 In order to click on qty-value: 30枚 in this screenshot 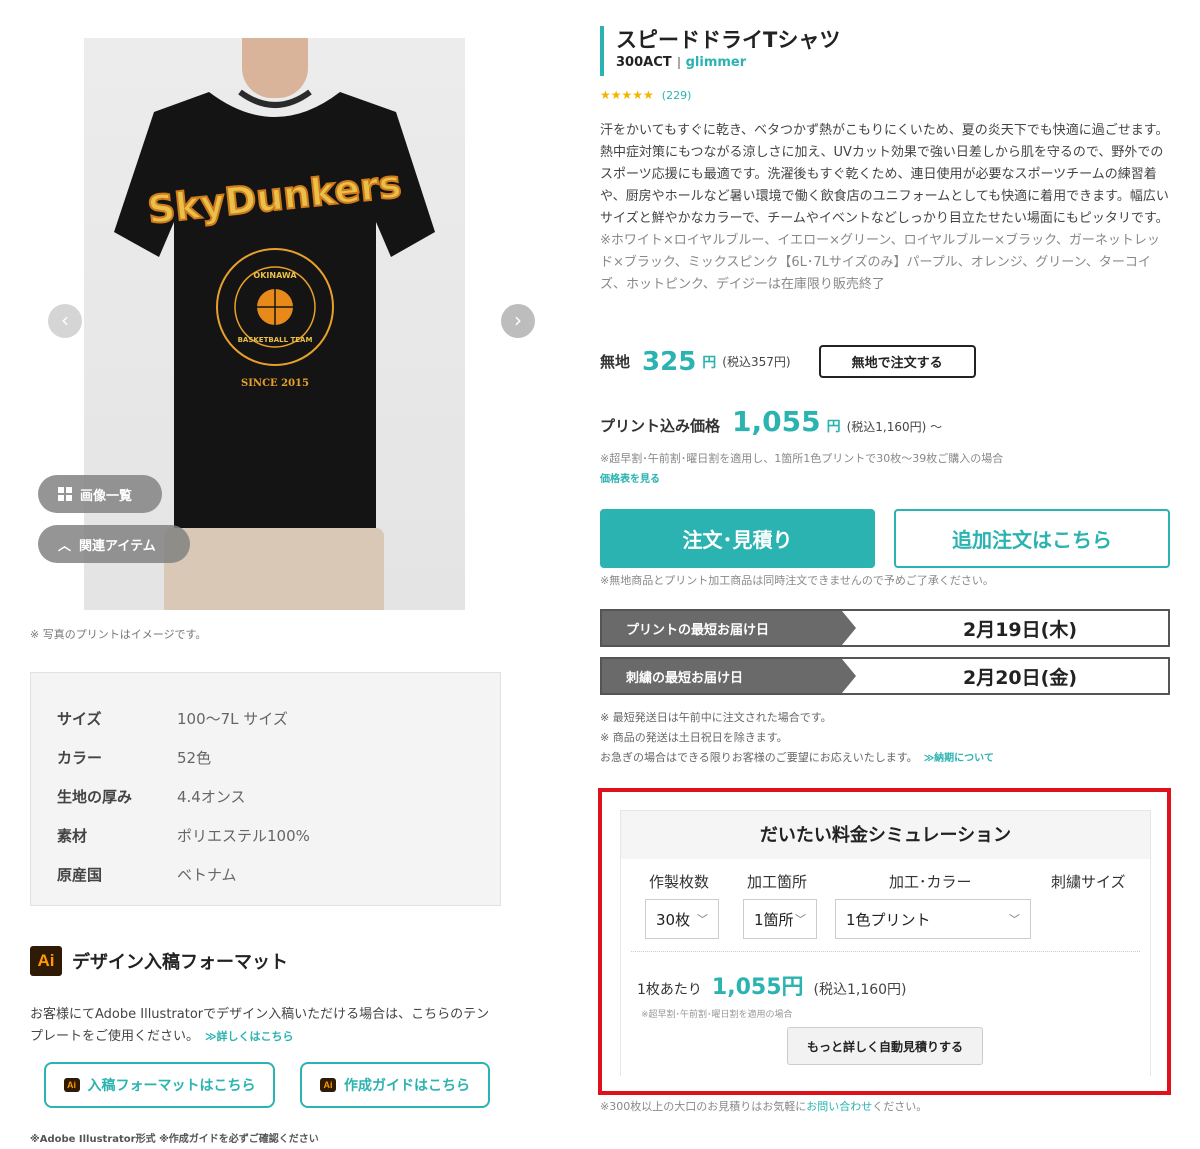, I will do `click(673, 919)`.